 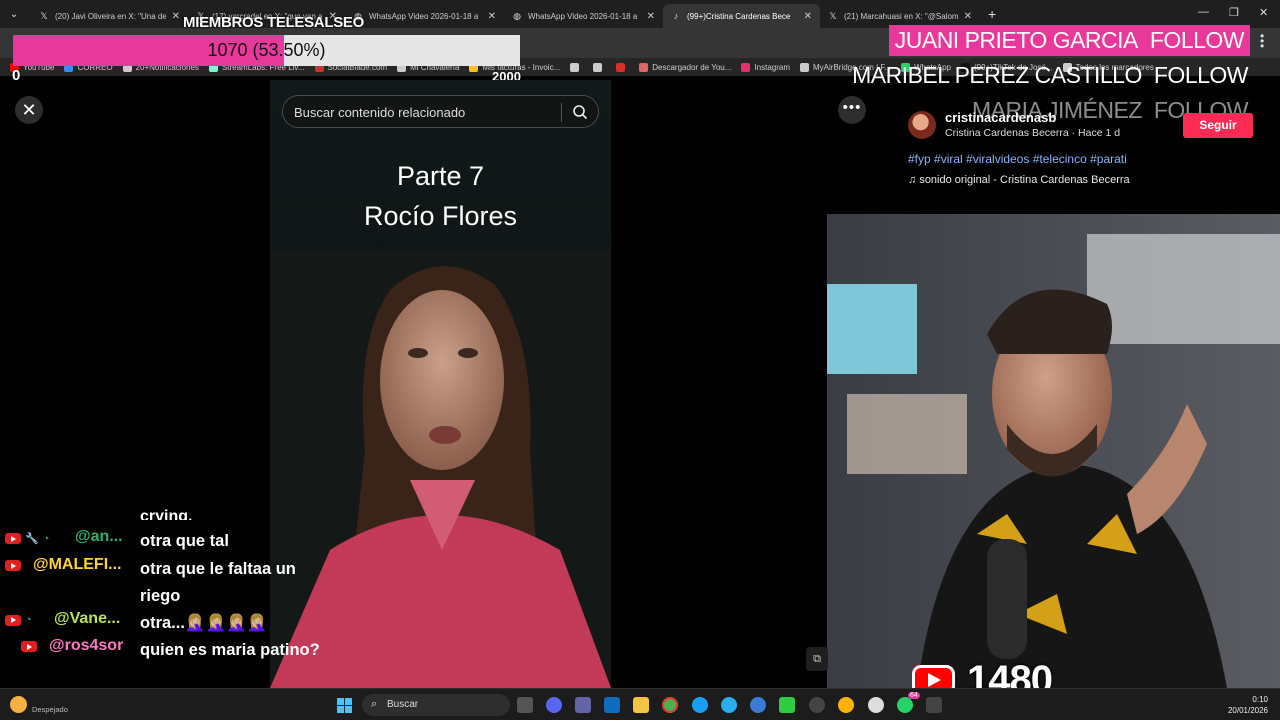 What do you see at coordinates (914, 180) in the screenshot?
I see `music-note-icon: ♫` at bounding box center [914, 180].